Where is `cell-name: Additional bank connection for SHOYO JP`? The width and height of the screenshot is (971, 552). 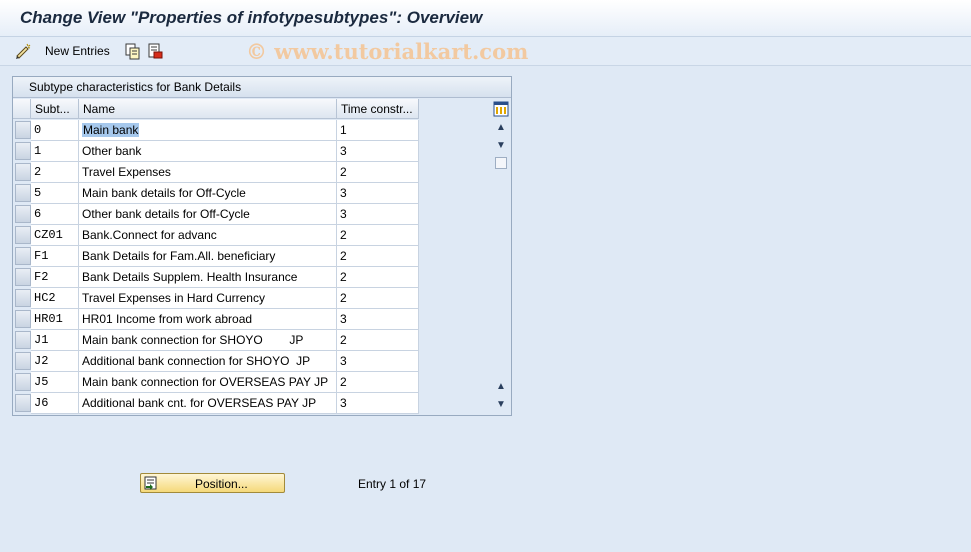 cell-name: Additional bank connection for SHOYO JP is located at coordinates (208, 361).